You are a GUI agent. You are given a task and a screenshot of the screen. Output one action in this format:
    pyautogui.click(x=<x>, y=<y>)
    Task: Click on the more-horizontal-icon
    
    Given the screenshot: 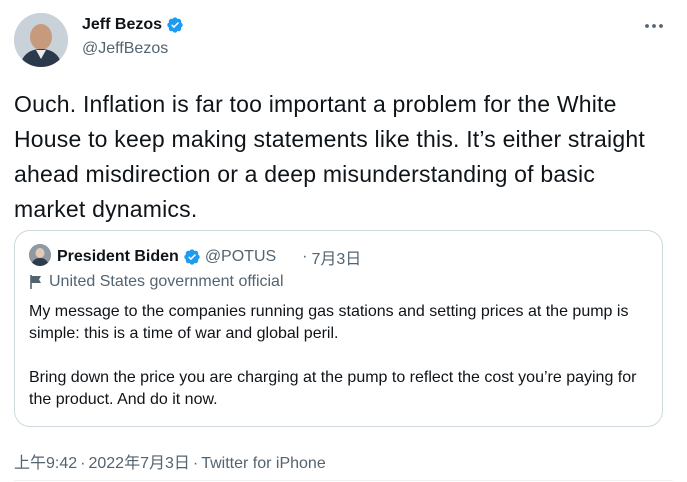 What is the action you would take?
    pyautogui.click(x=654, y=26)
    